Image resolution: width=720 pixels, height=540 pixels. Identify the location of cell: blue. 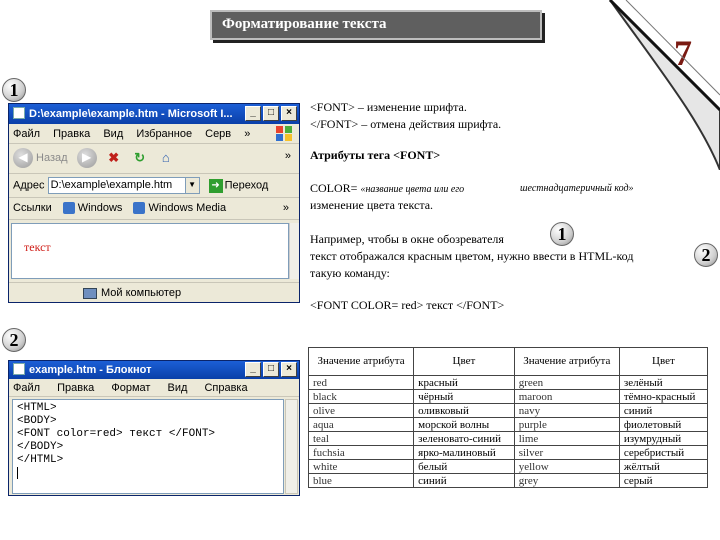
(361, 480).